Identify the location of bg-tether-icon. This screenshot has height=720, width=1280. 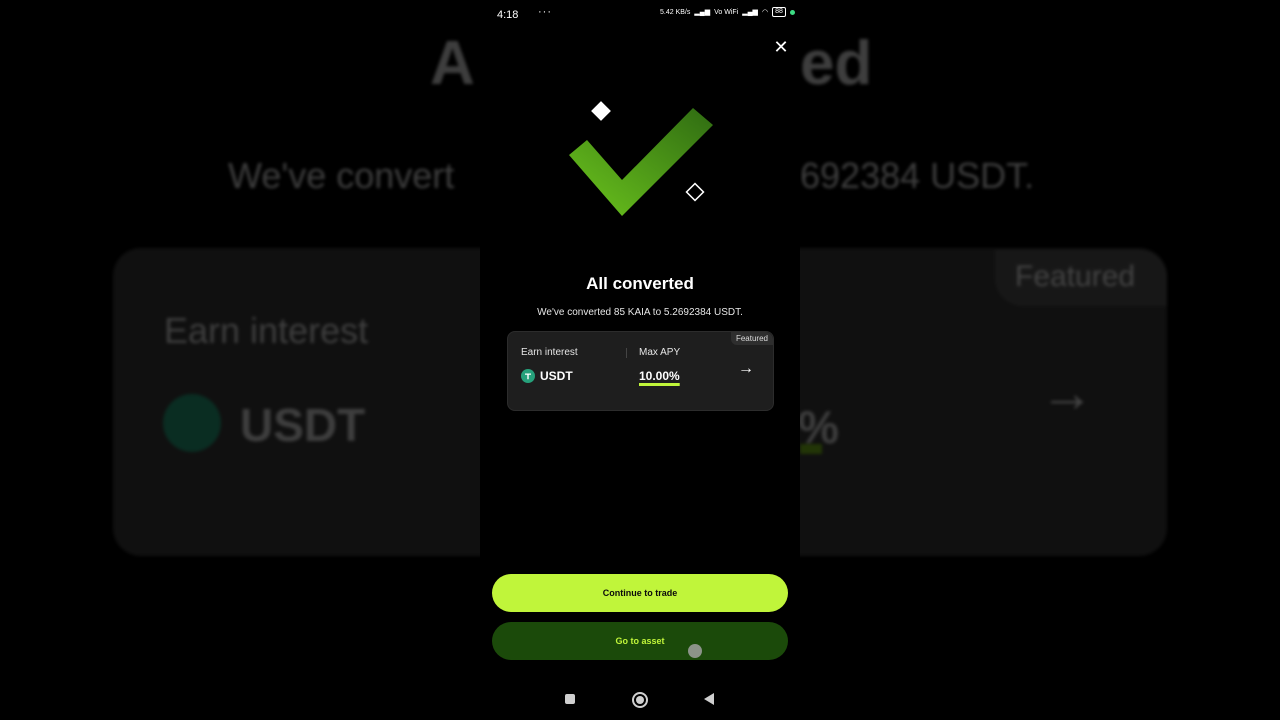
(192, 423).